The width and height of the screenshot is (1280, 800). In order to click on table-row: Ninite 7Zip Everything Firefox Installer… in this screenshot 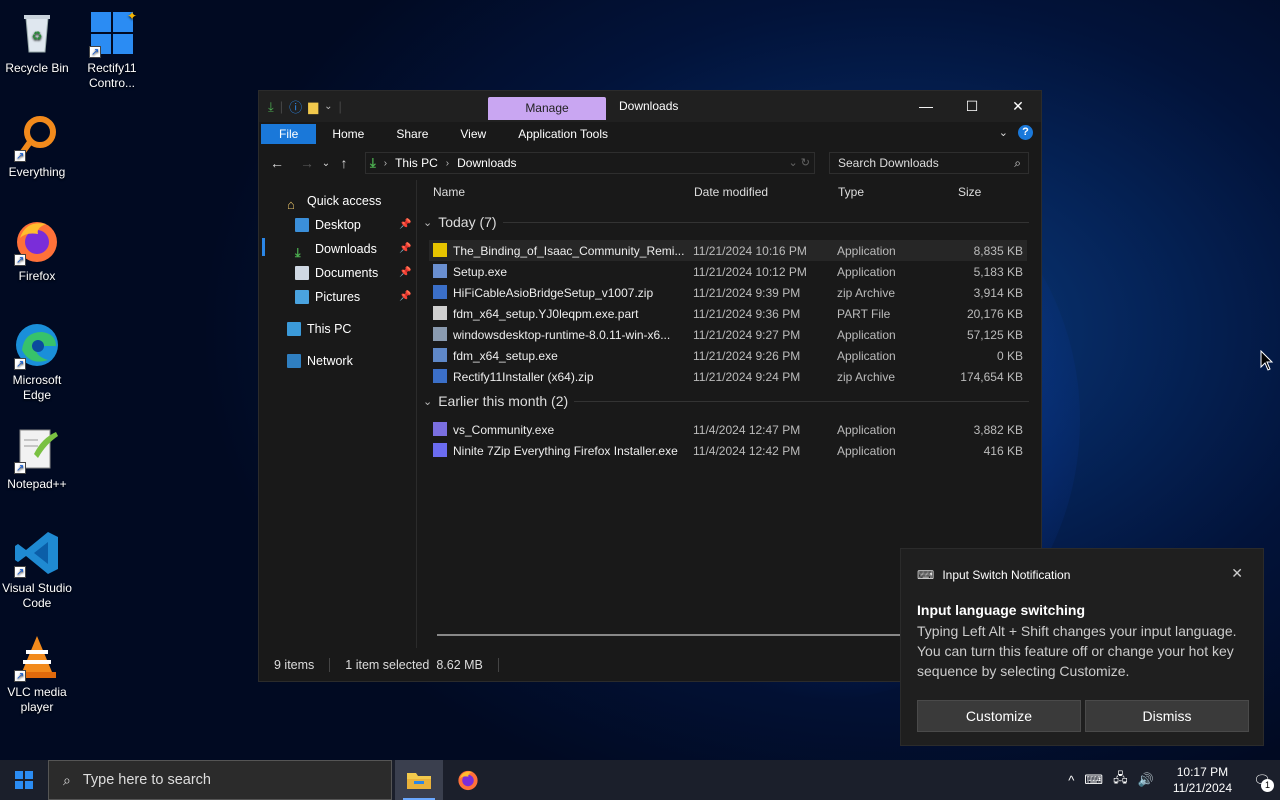, I will do `click(728, 450)`.